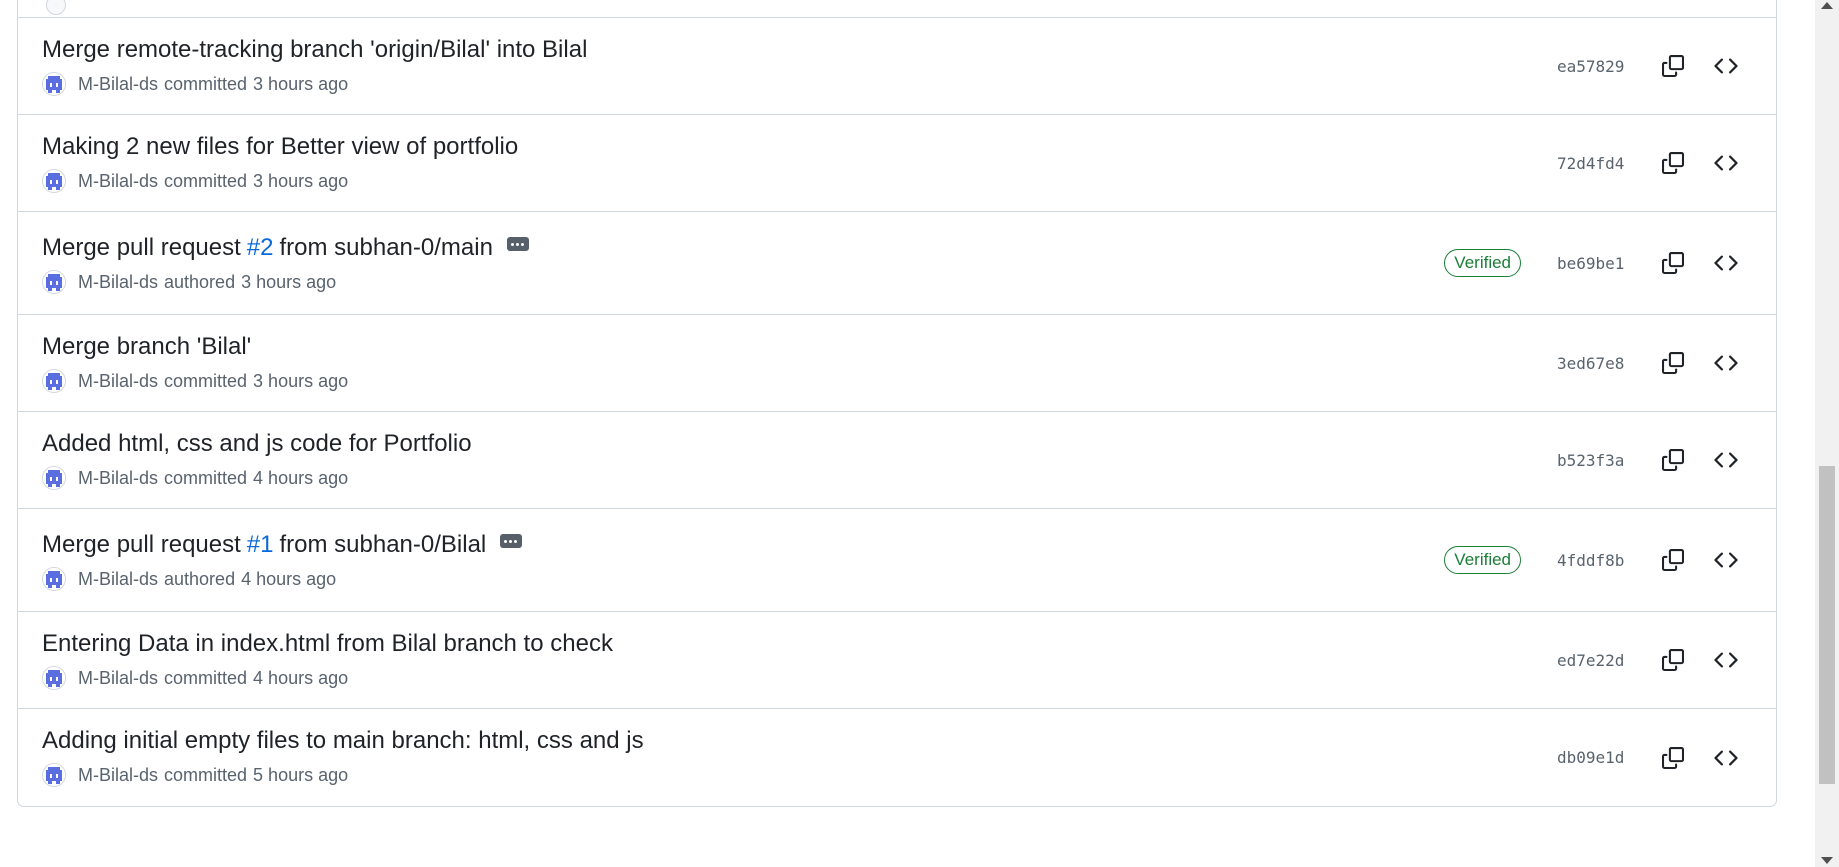 Image resolution: width=1839 pixels, height=867 pixels. I want to click on commit-action: authored, so click(200, 281).